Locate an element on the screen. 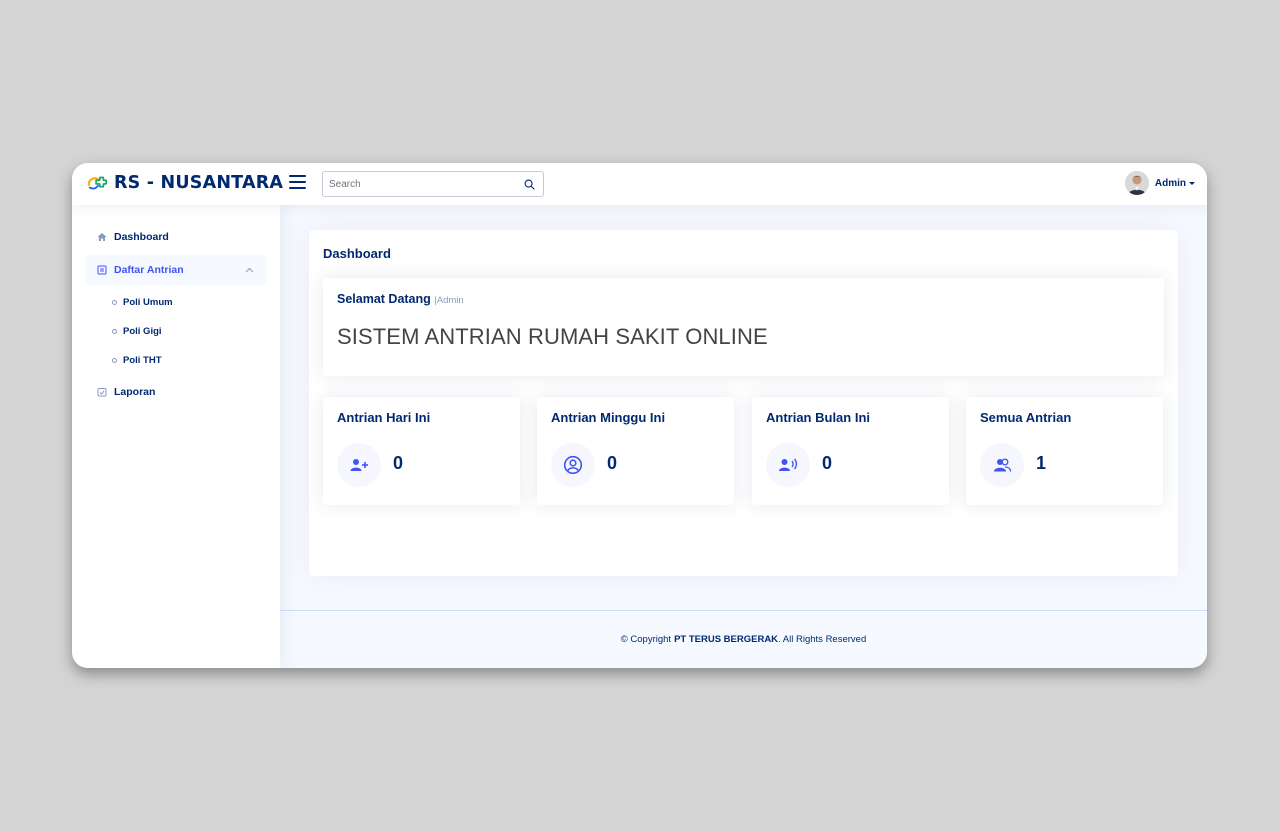 The image size is (1280, 832). rights-text: . All Rights Reserved is located at coordinates (822, 639).